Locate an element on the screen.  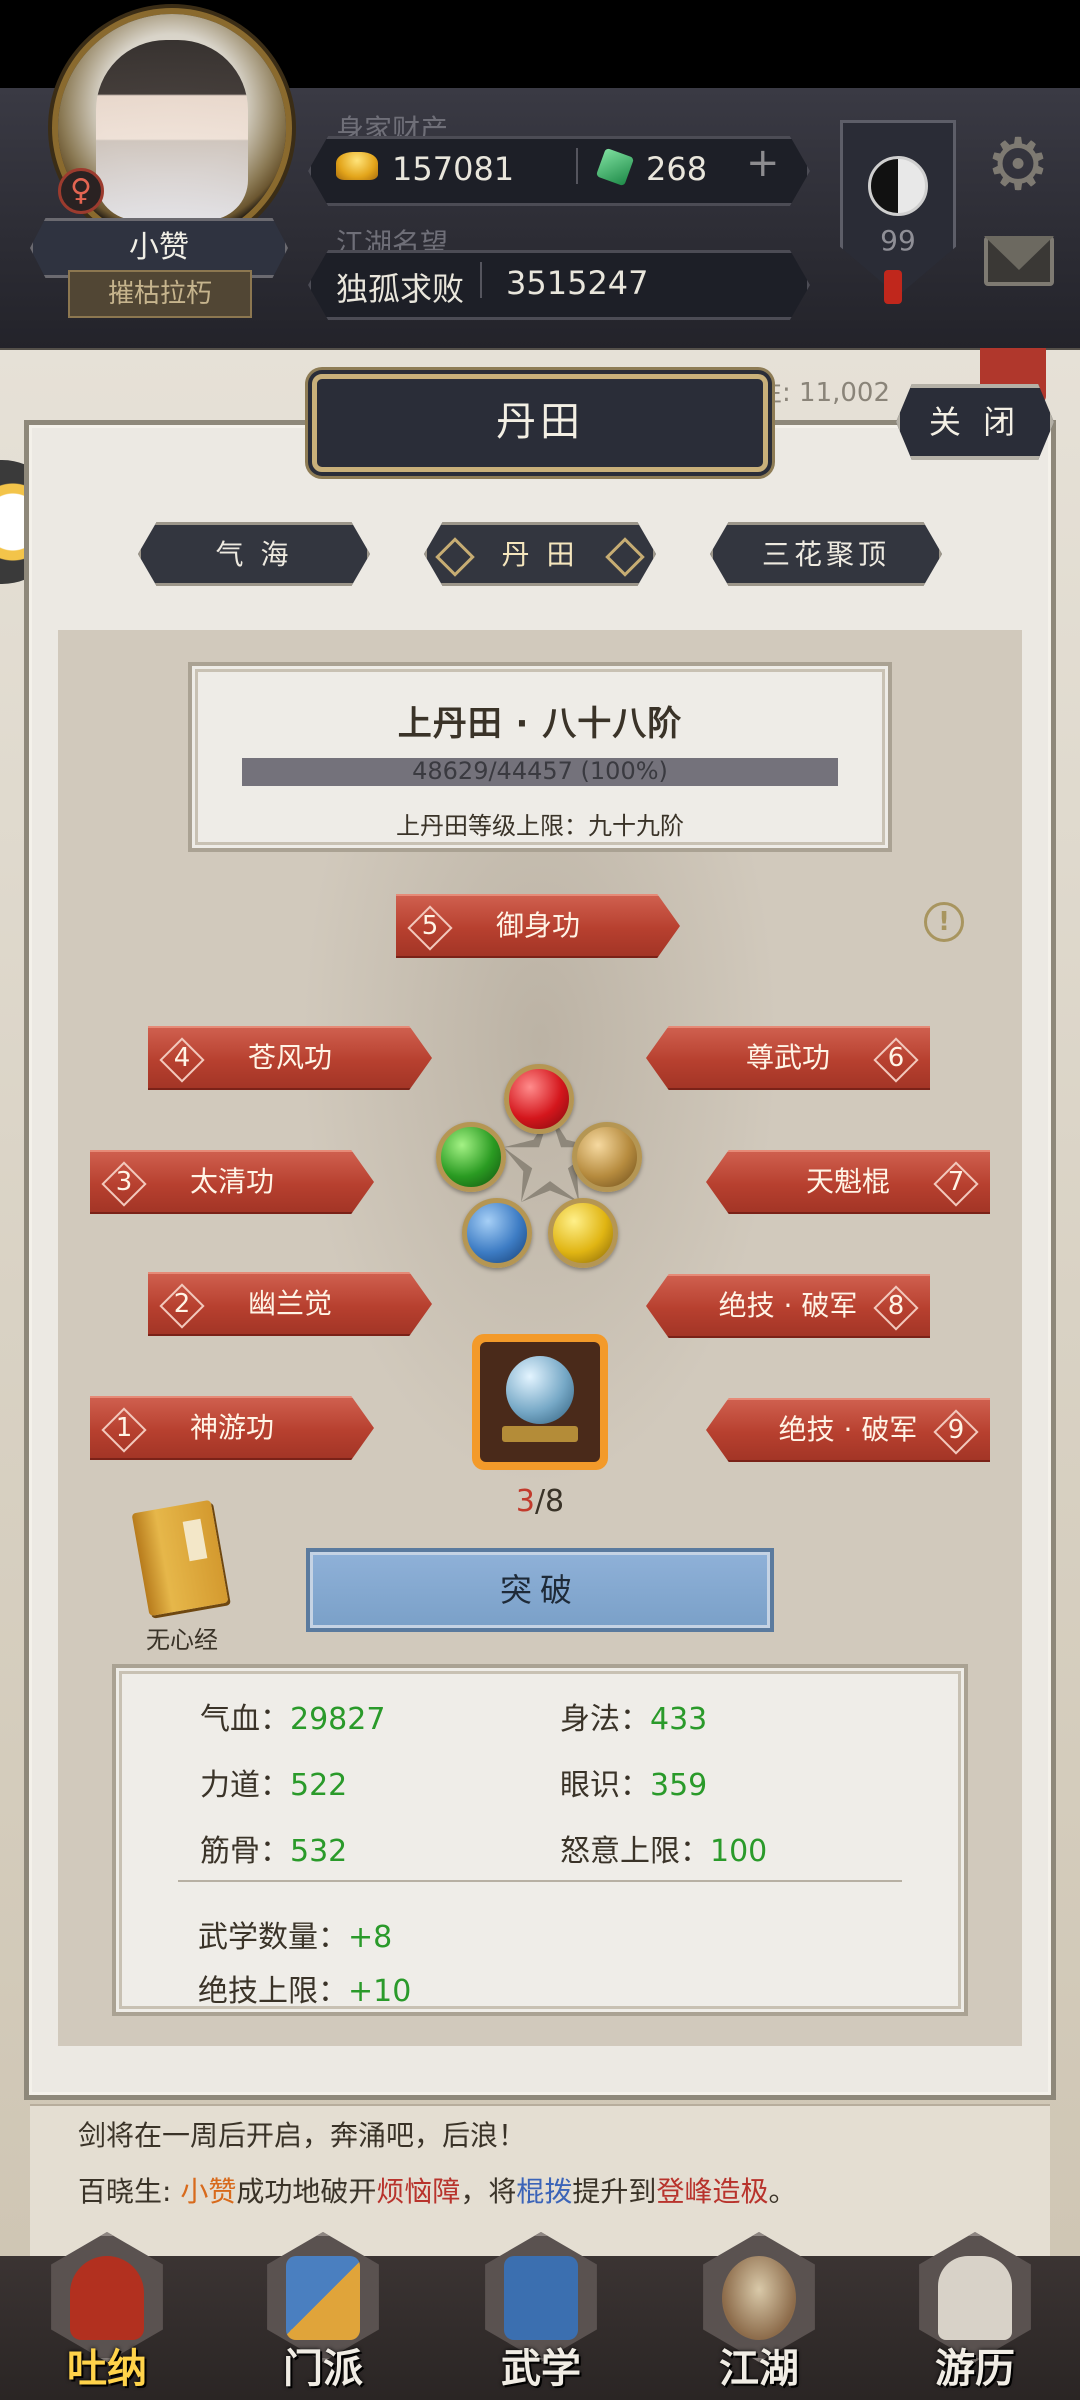
chat-line: 百晓生: 小赞成功地破开烦恼障，将棍拨提升到登峰造极。 is located at coordinates (437, 2191).